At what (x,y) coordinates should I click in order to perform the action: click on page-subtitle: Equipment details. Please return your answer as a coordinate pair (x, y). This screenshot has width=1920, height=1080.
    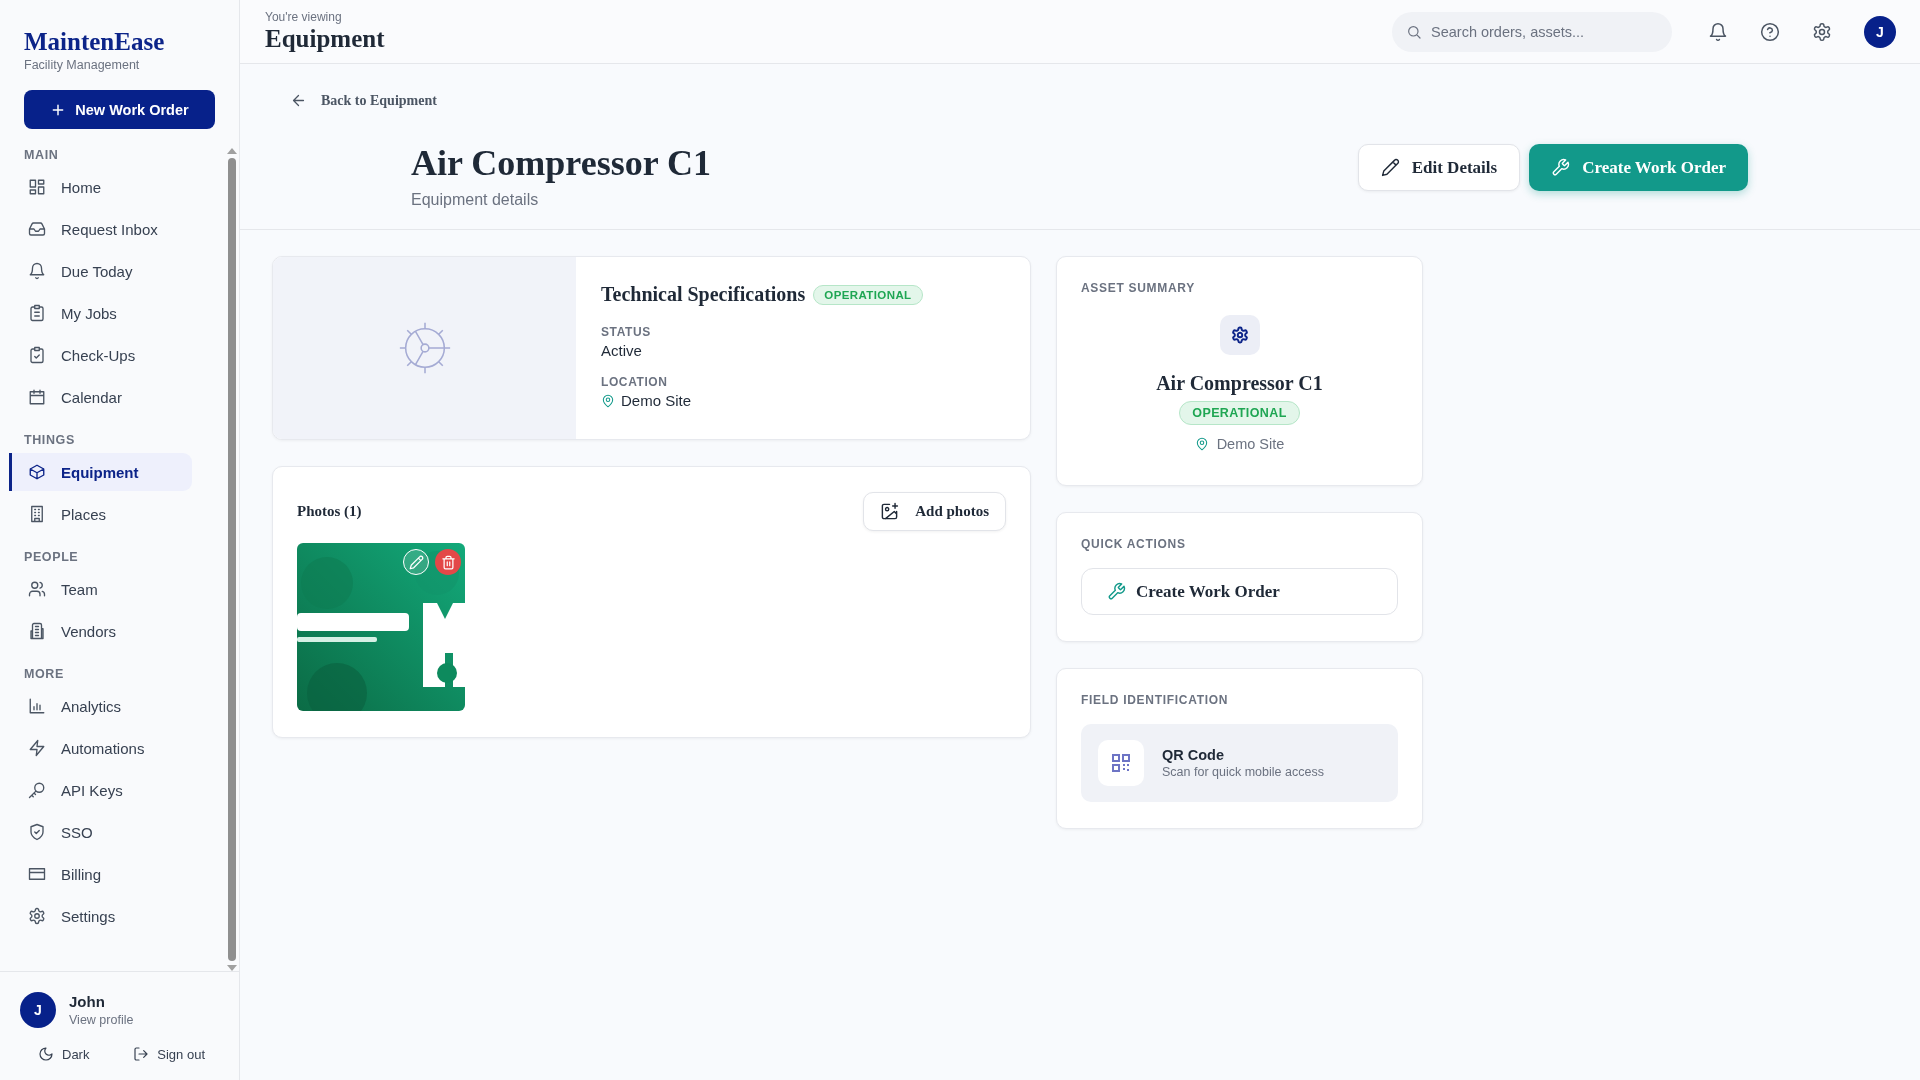
    Looking at the image, I should click on (475, 200).